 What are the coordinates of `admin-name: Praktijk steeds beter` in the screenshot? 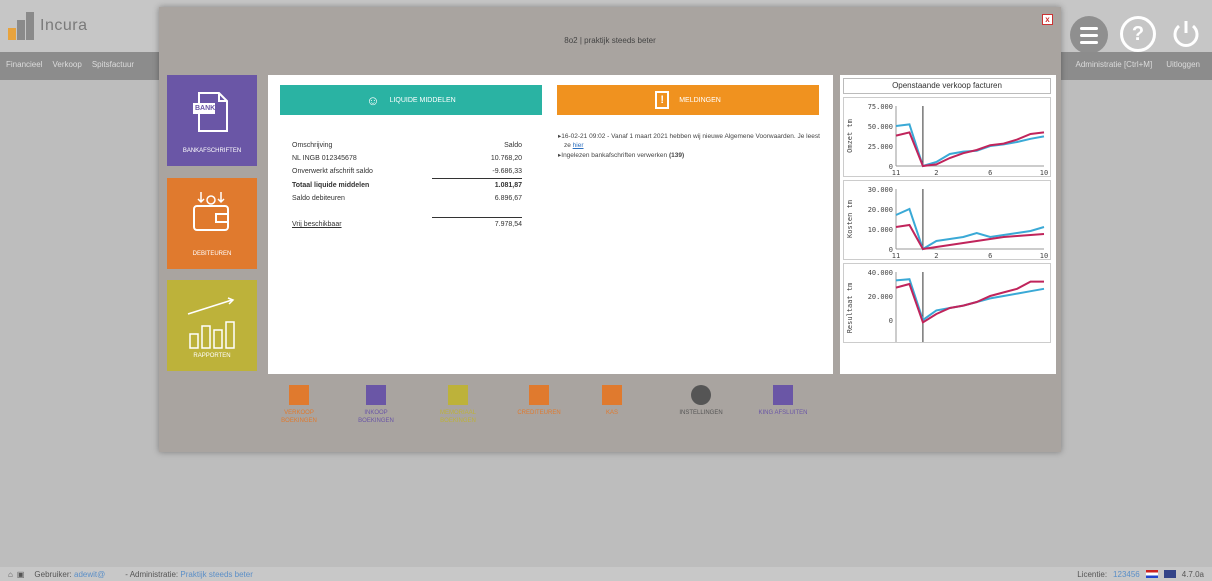 It's located at (216, 574).